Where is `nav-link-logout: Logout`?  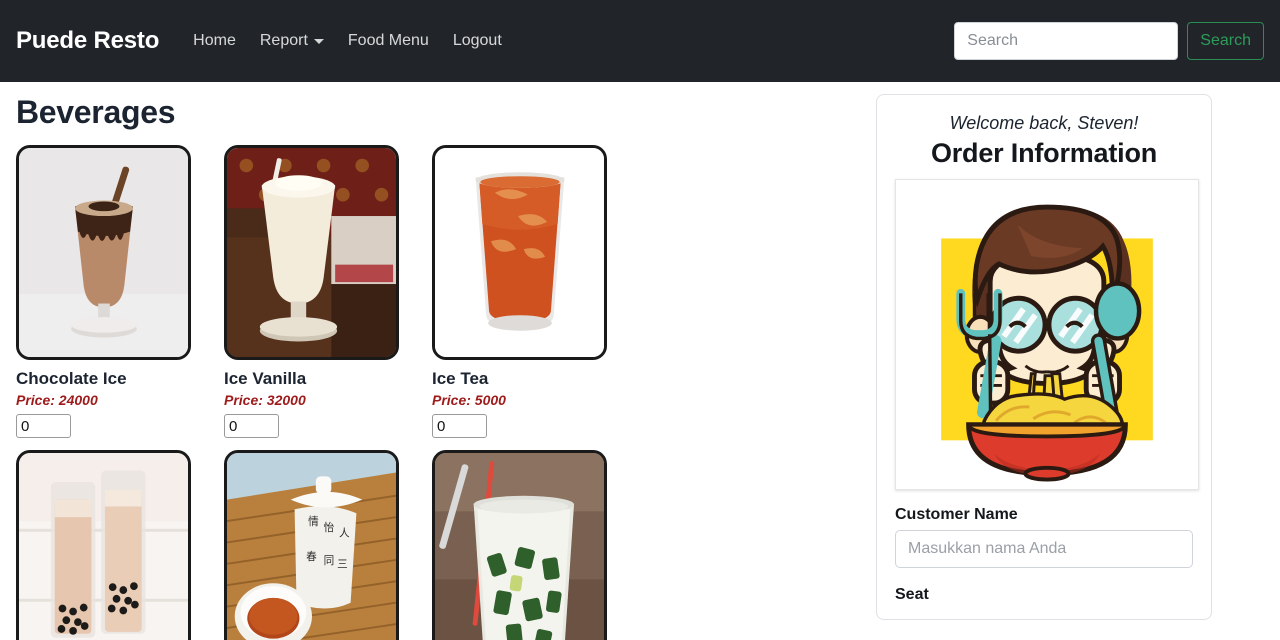
nav-link-logout: Logout is located at coordinates (477, 41).